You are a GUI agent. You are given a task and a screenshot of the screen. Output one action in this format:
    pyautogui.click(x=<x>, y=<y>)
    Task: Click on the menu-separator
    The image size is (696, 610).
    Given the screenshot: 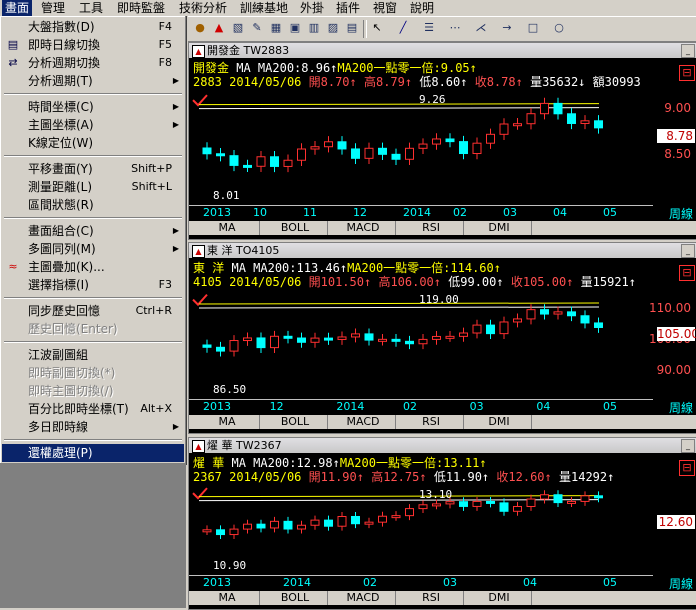 What is the action you would take?
    pyautogui.click(x=93, y=156)
    